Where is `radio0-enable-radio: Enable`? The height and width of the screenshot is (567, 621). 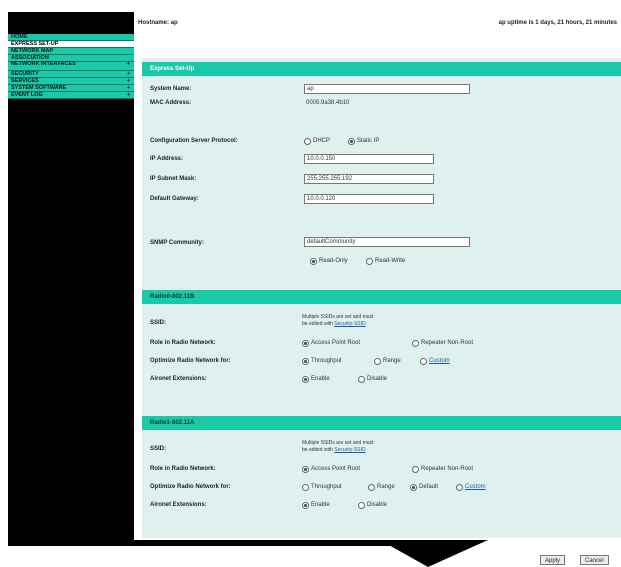 radio0-enable-radio: Enable is located at coordinates (316, 379).